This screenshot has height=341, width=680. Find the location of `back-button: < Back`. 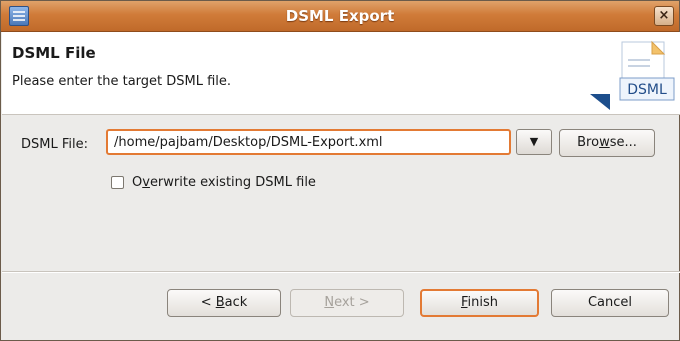

back-button: < Back is located at coordinates (224, 303).